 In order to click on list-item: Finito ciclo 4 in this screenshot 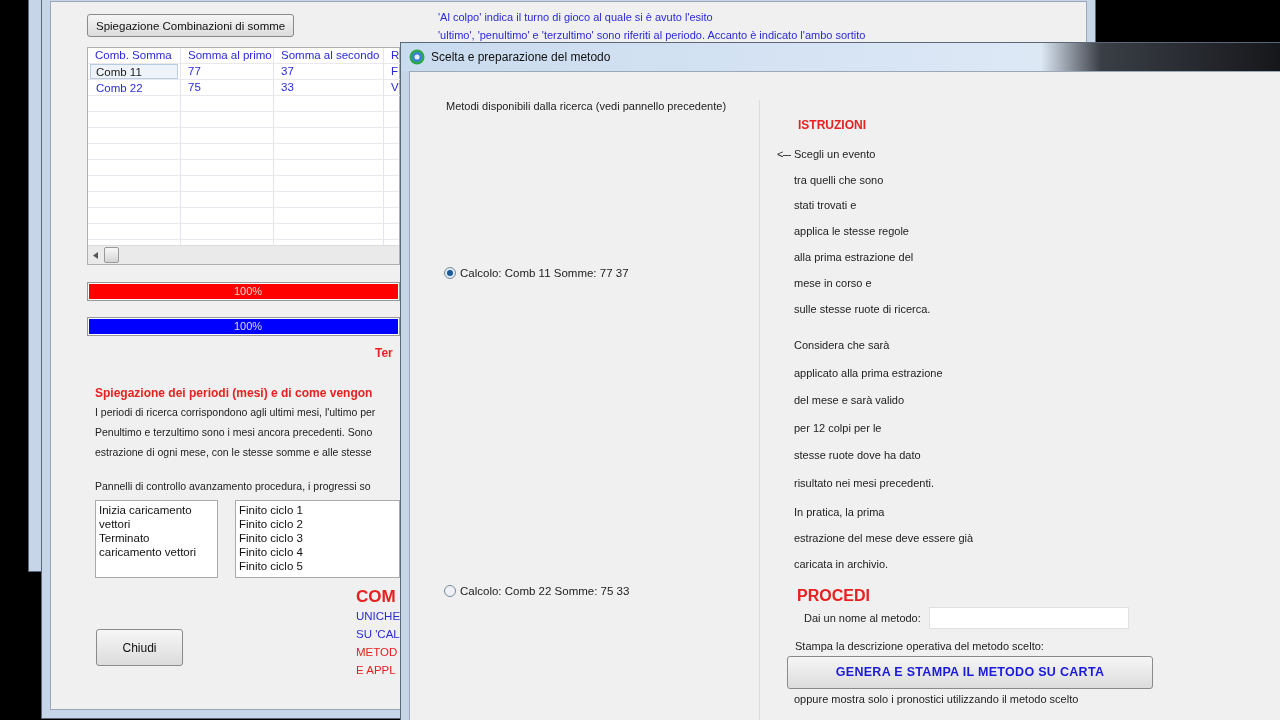, I will do `click(271, 552)`.